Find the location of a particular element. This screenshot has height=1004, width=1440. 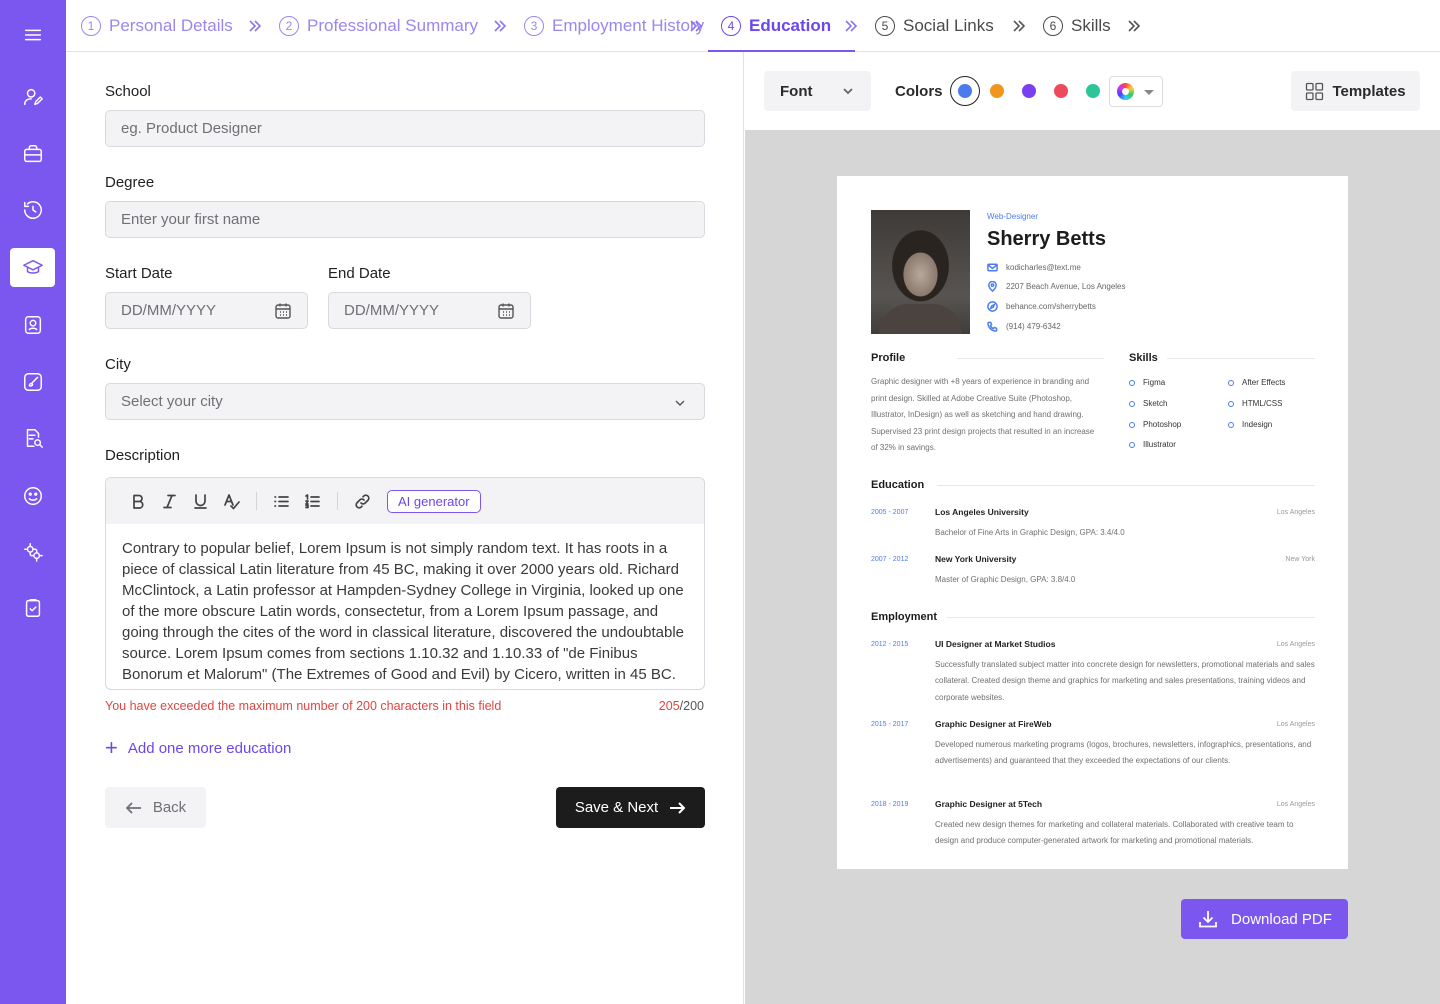

link-icon is located at coordinates (362, 501).